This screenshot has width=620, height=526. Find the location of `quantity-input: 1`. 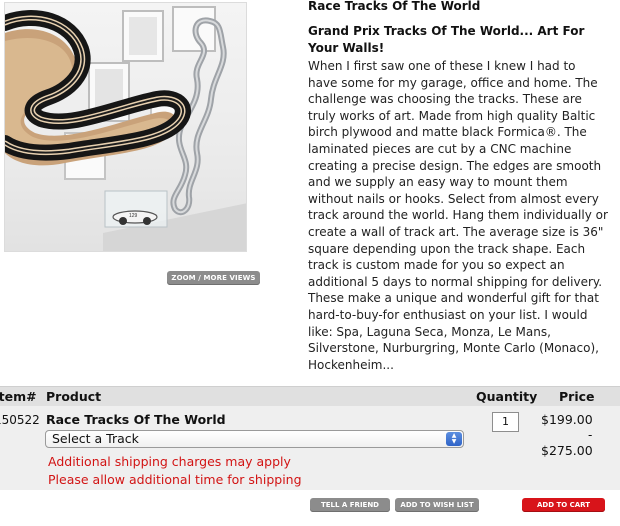

quantity-input: 1 is located at coordinates (505, 422).